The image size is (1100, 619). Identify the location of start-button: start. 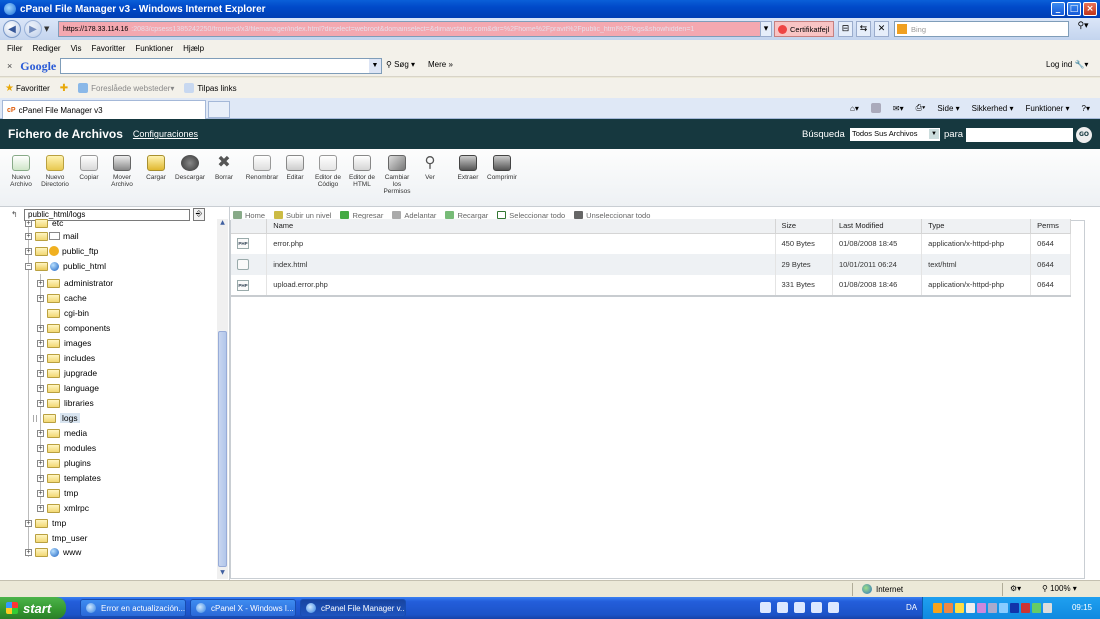
(33, 608).